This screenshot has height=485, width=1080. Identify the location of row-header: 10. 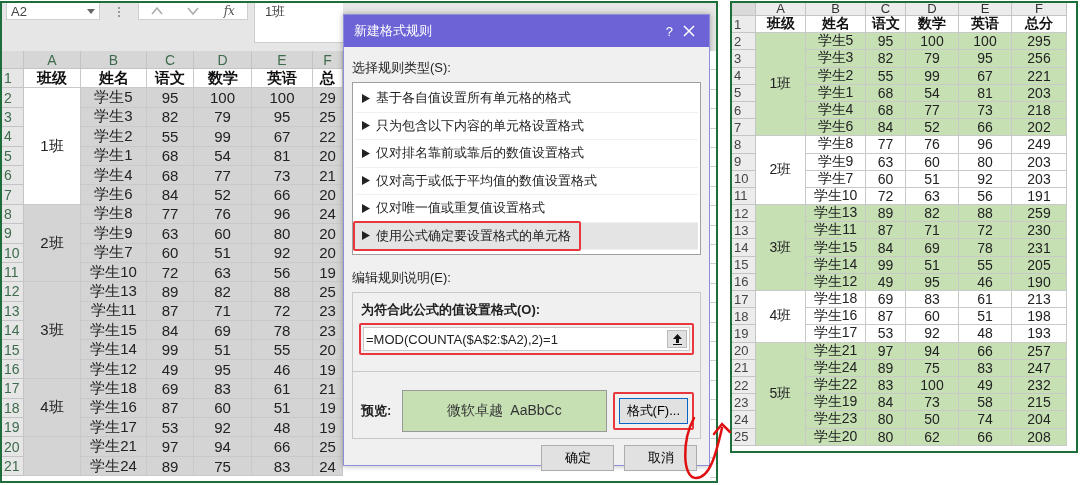
(13, 253).